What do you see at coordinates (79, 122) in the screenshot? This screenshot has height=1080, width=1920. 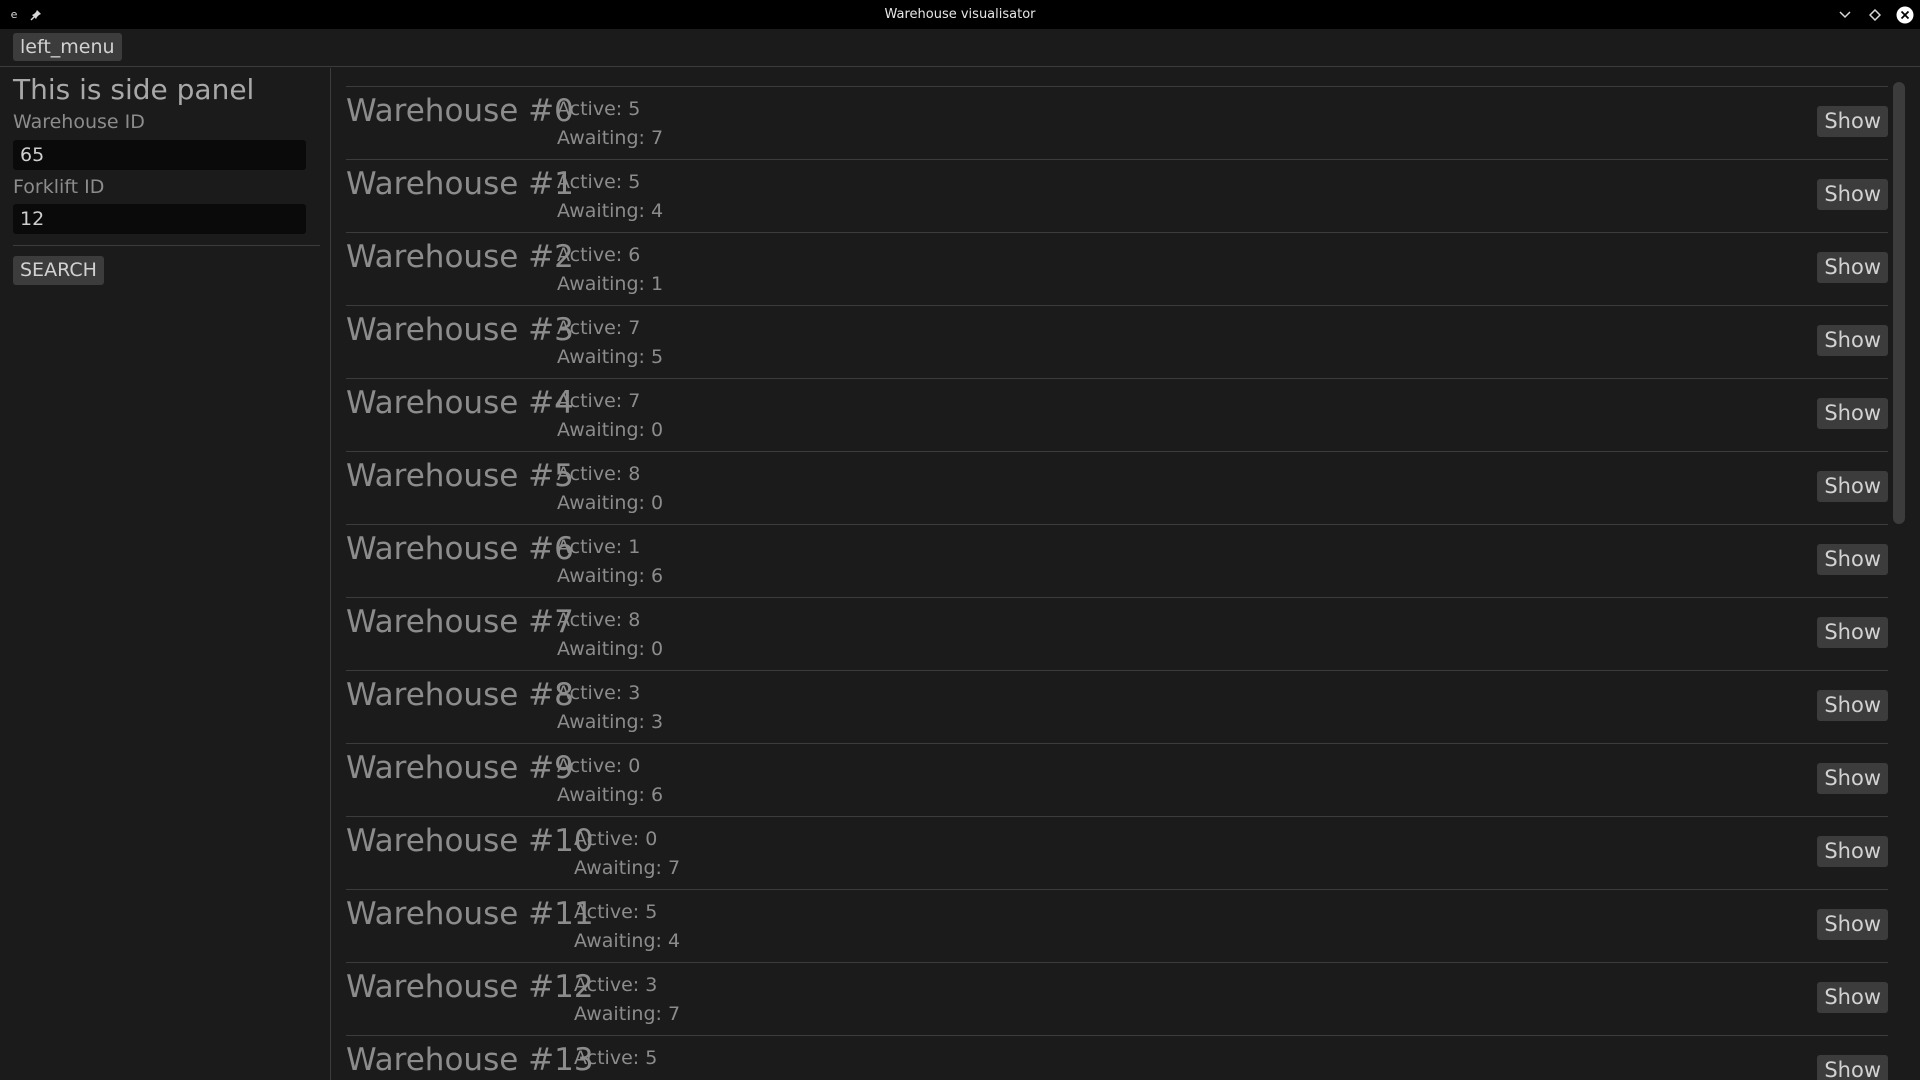 I see `warehouse-id-label: Warehouse ID` at bounding box center [79, 122].